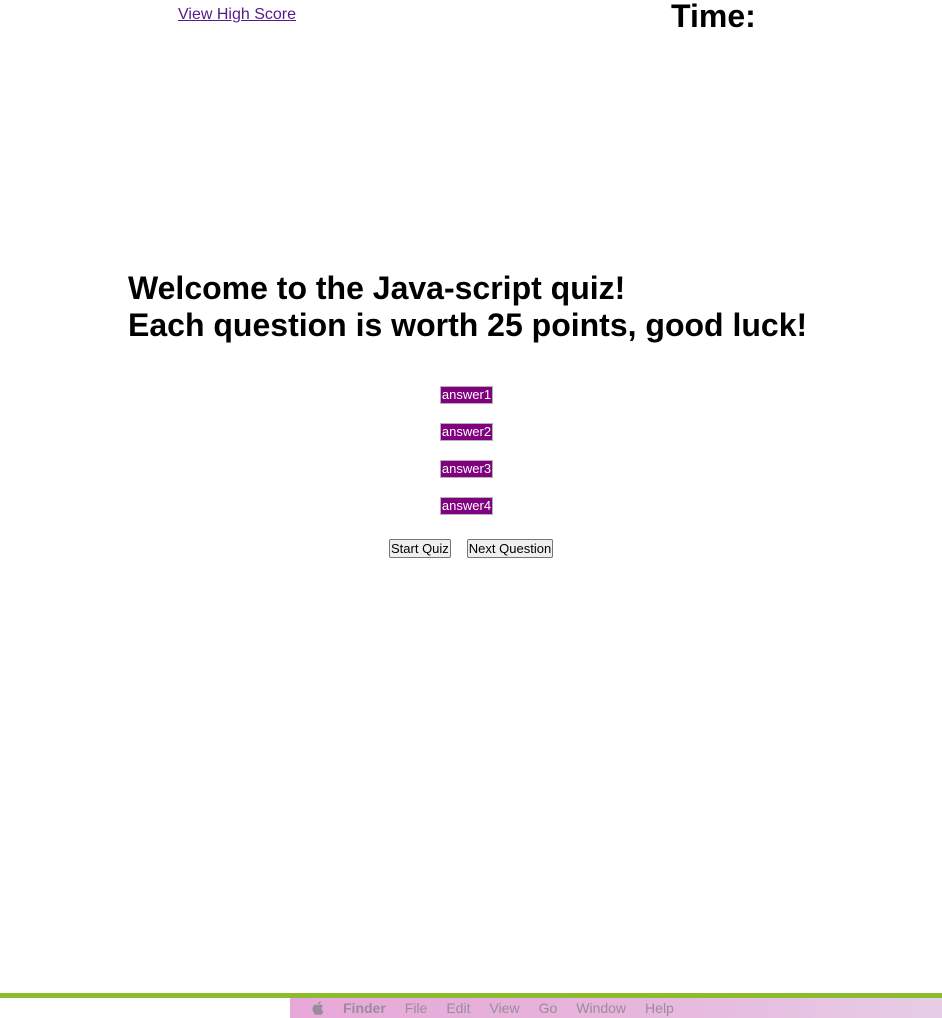 The image size is (942, 1018). Describe the element at coordinates (420, 548) in the screenshot. I see `start-quiz-button: Start Quiz` at that location.